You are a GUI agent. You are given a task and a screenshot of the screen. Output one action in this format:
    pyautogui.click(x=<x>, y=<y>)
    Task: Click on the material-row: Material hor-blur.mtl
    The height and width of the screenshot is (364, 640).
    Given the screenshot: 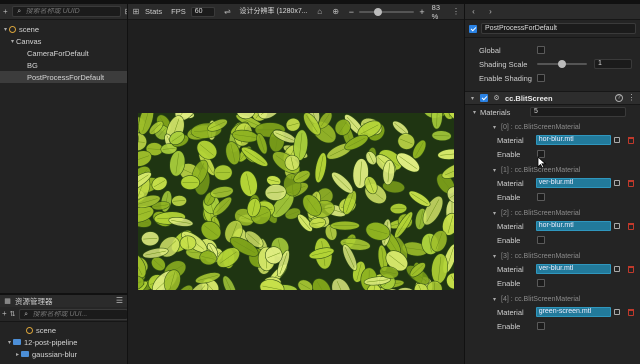 What is the action you would take?
    pyautogui.click(x=552, y=226)
    